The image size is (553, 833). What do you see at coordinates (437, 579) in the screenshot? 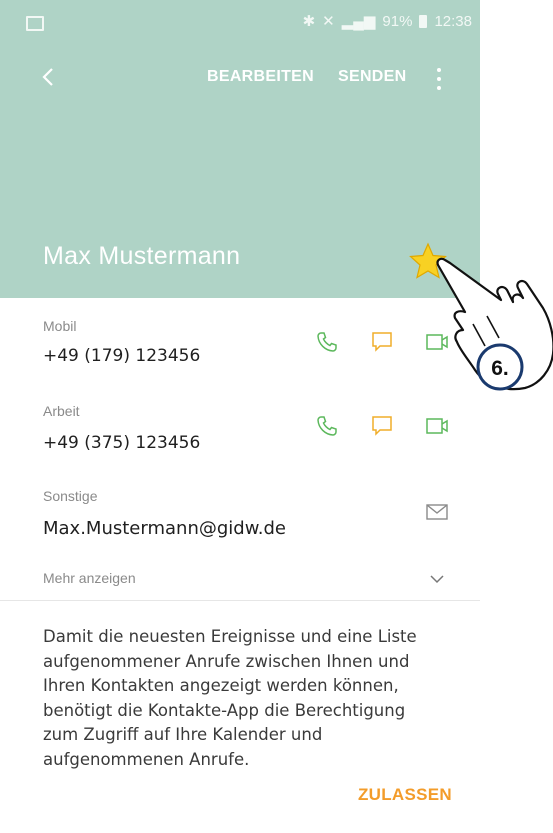
I see `chevron-down-icon` at bounding box center [437, 579].